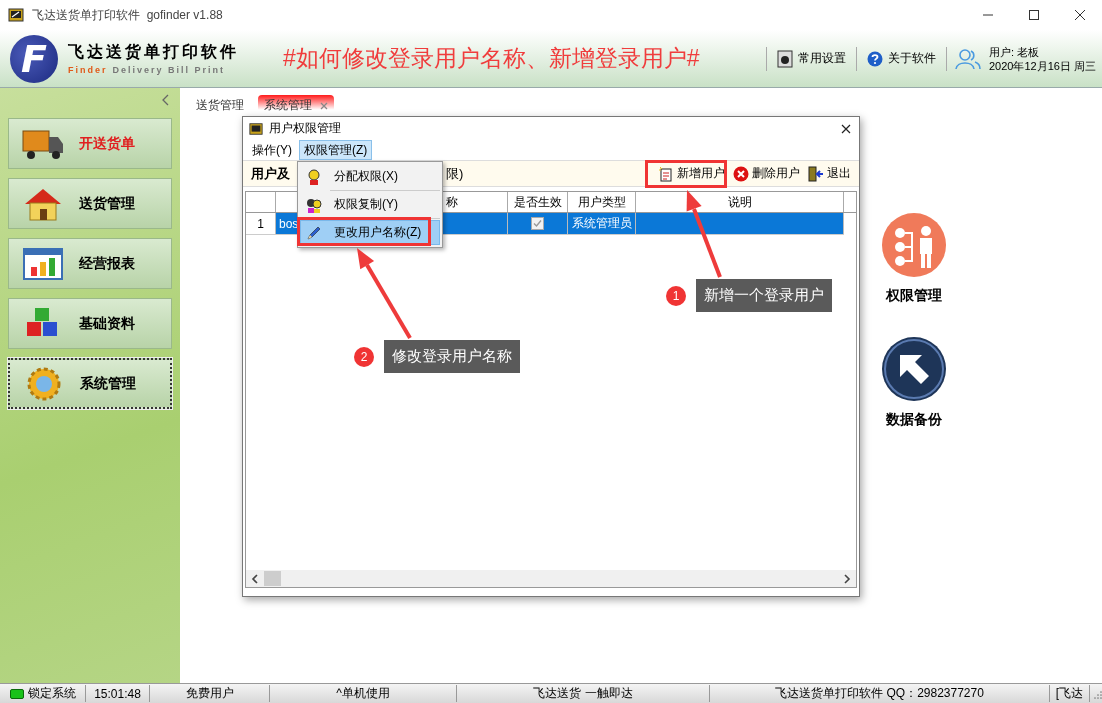  Describe the element at coordinates (270, 173) in the screenshot. I see `toolbar-label: 用户及` at that location.